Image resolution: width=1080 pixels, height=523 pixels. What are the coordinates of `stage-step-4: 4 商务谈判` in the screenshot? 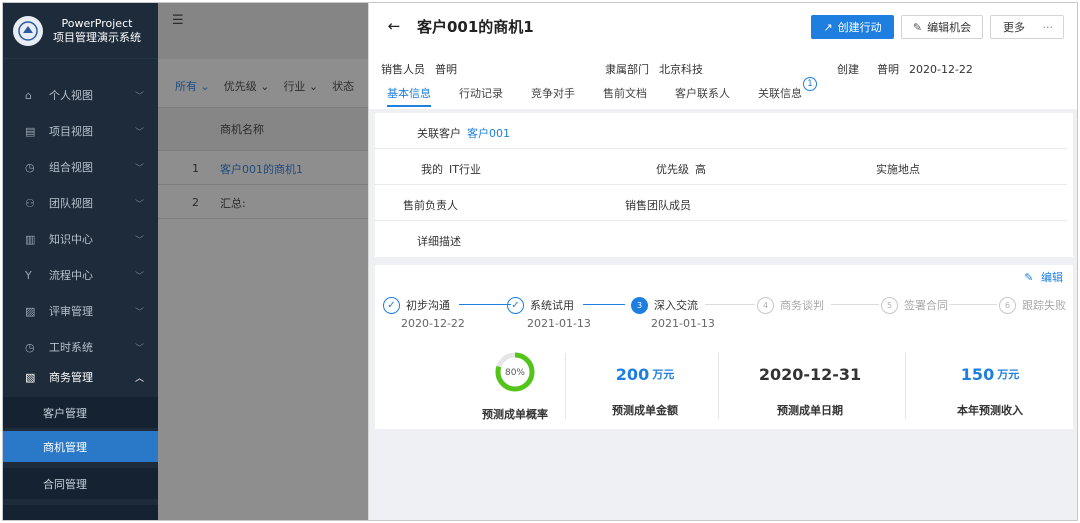 It's located at (790, 305).